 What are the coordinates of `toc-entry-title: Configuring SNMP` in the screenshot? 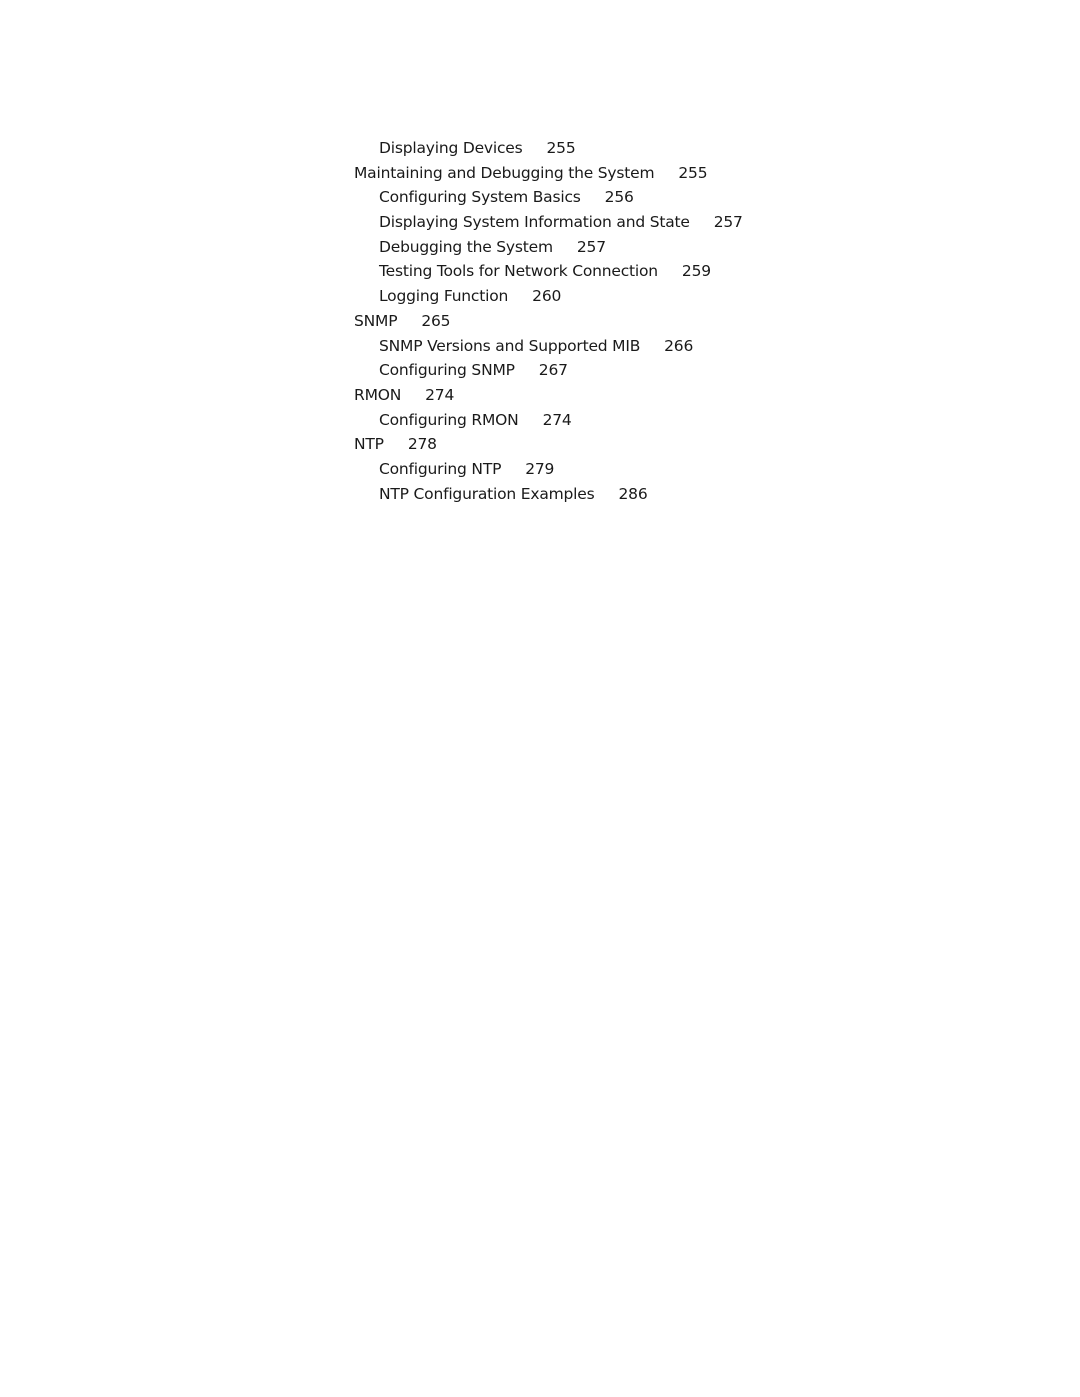 It's located at (447, 370).